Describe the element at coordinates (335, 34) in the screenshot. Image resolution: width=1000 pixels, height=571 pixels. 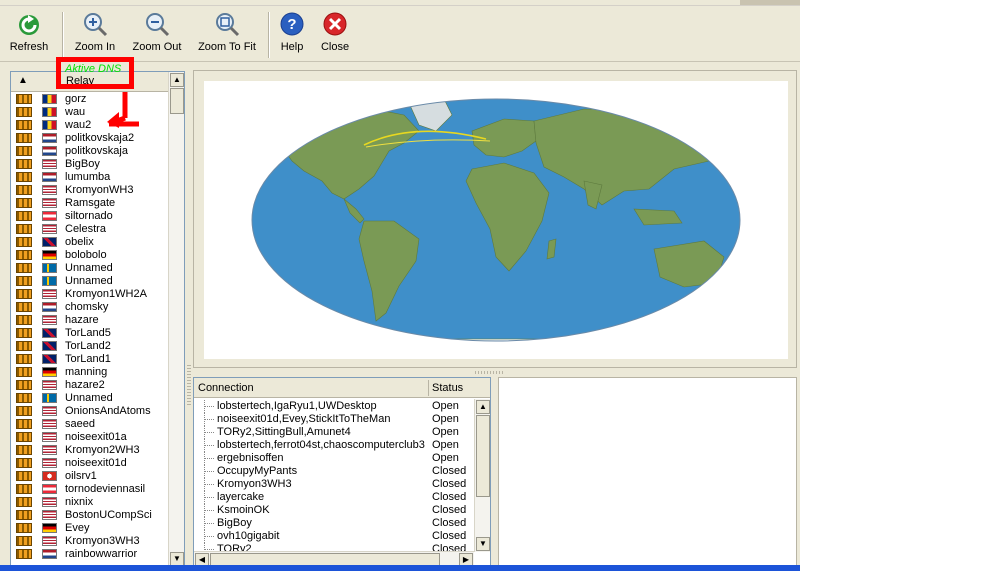
I see `close-button: Close` at that location.